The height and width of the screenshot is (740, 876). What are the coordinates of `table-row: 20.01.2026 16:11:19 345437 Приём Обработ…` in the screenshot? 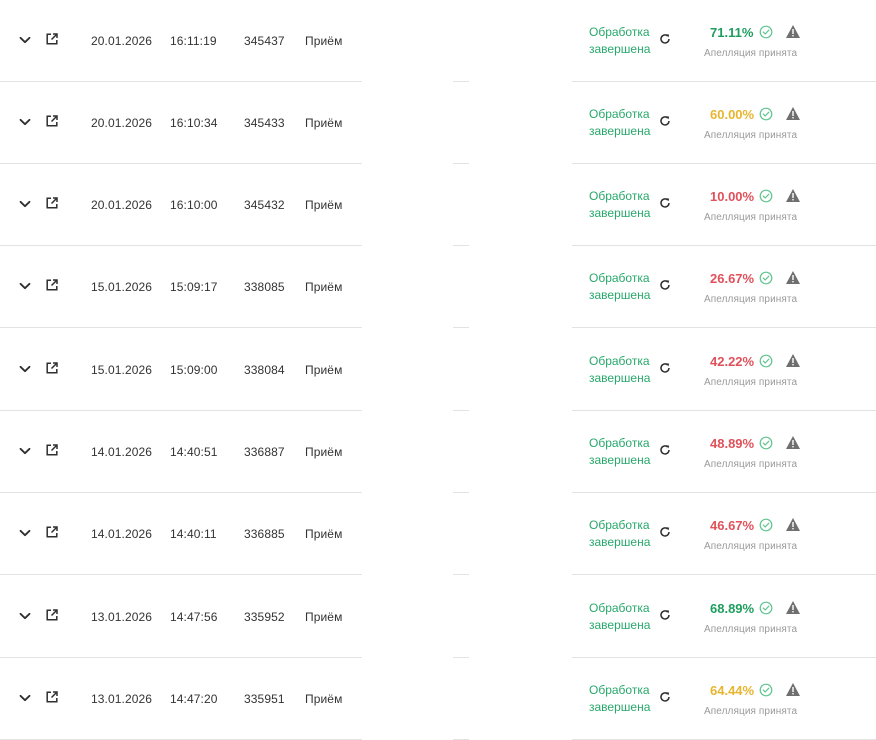 It's located at (438, 41).